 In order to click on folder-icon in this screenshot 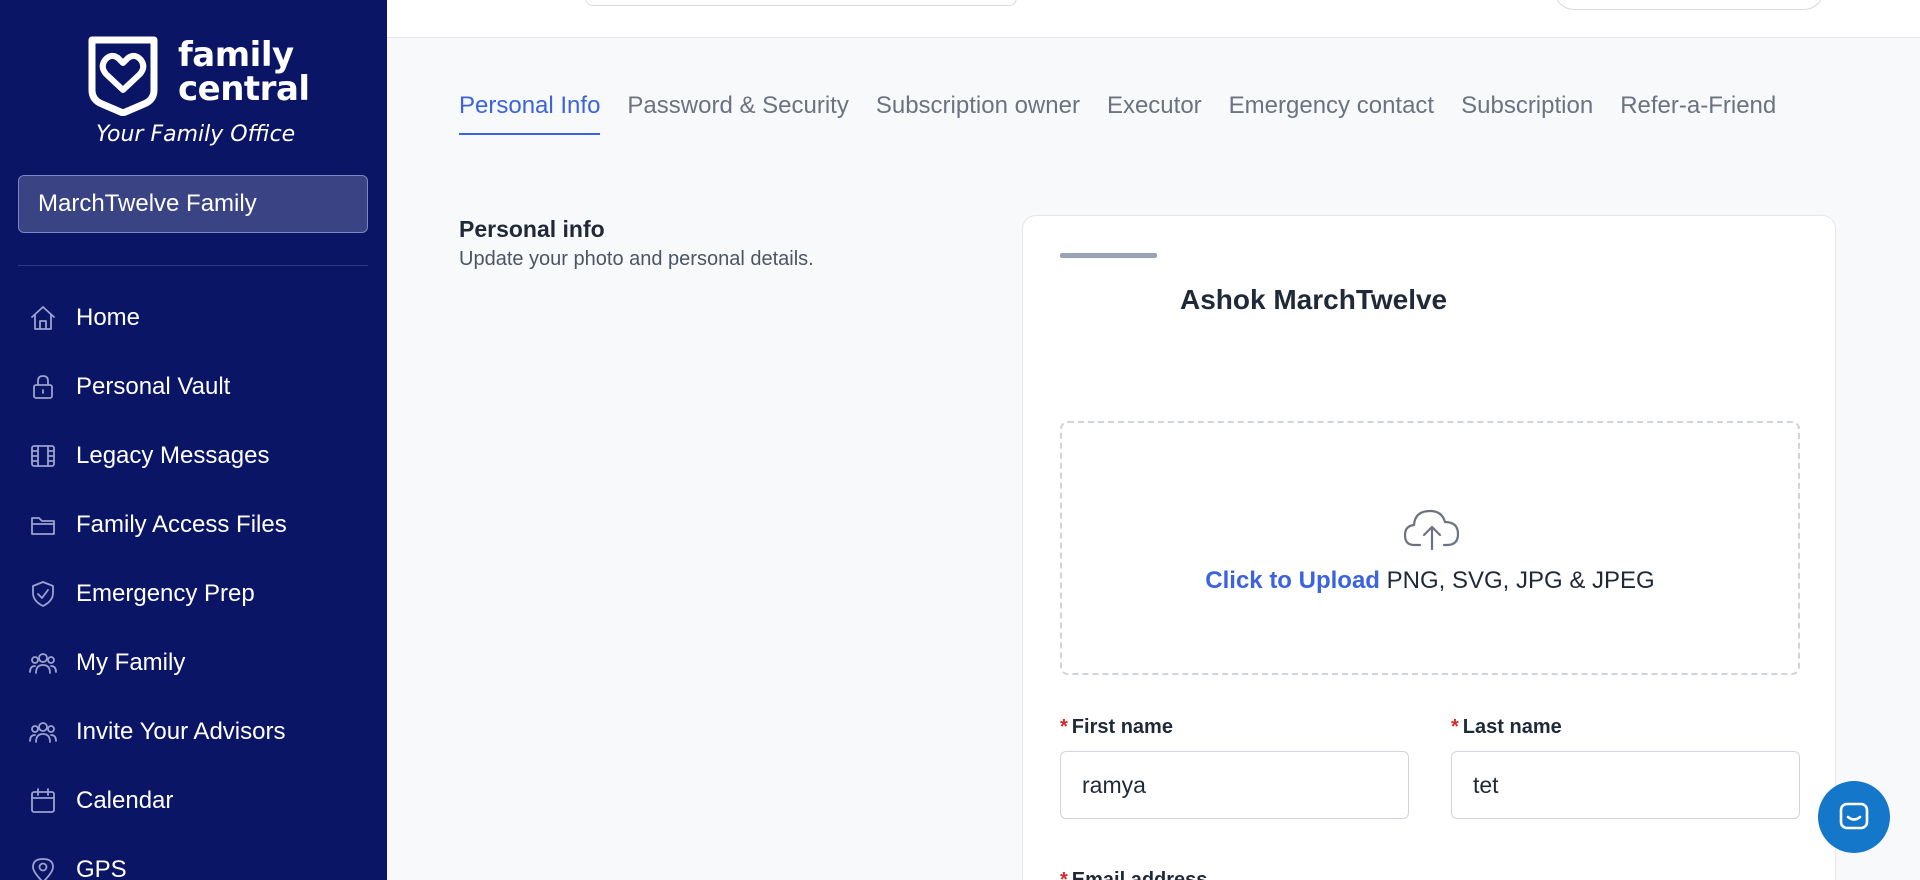, I will do `click(43, 525)`.